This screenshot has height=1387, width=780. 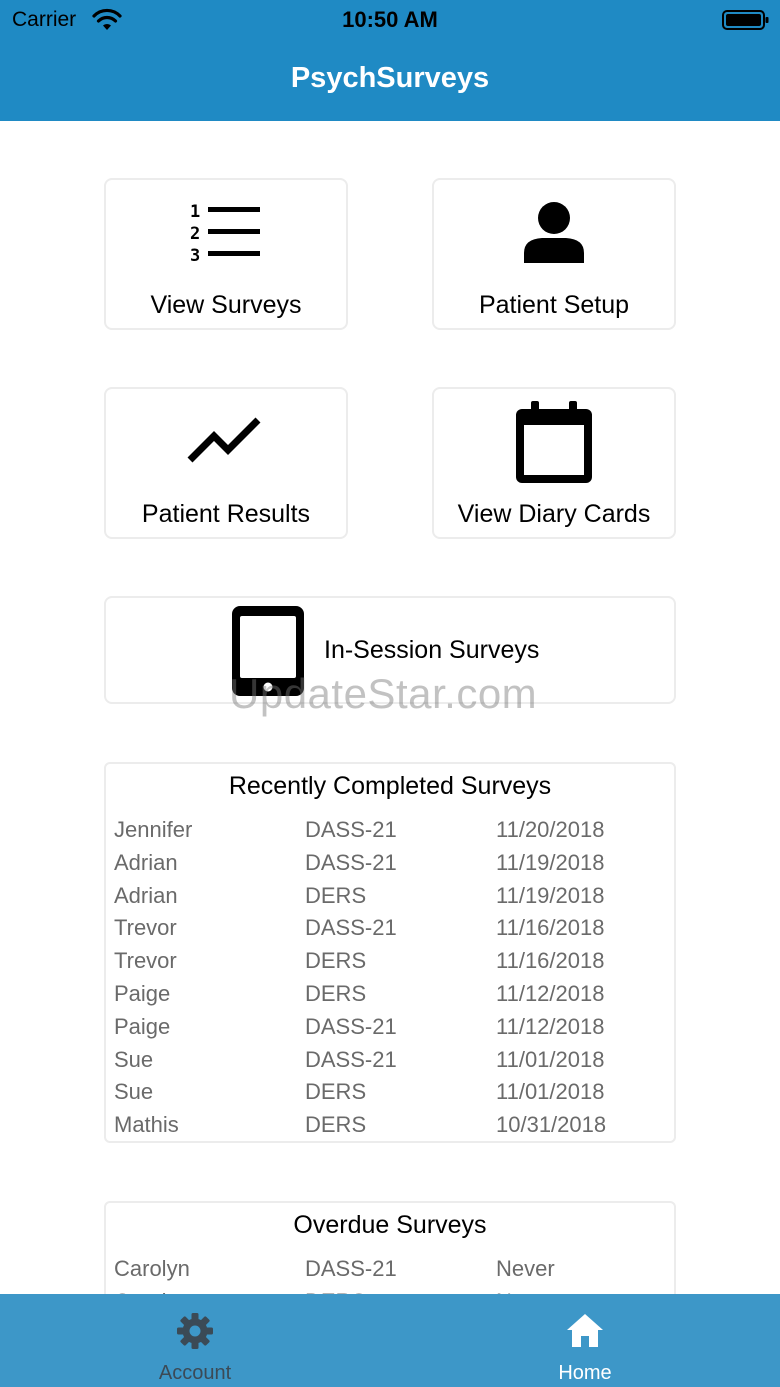 What do you see at coordinates (390, 994) in the screenshot?
I see `survey-row: Paige DERS 11/12/2018` at bounding box center [390, 994].